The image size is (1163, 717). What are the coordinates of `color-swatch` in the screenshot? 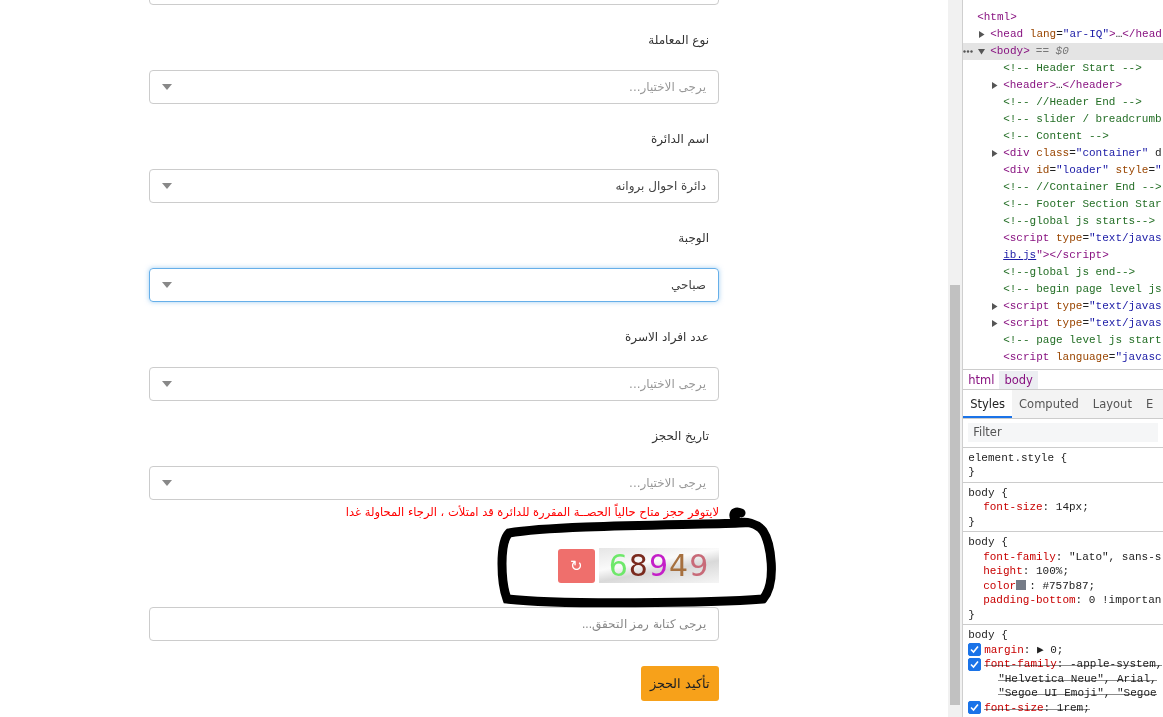 It's located at (1021, 584).